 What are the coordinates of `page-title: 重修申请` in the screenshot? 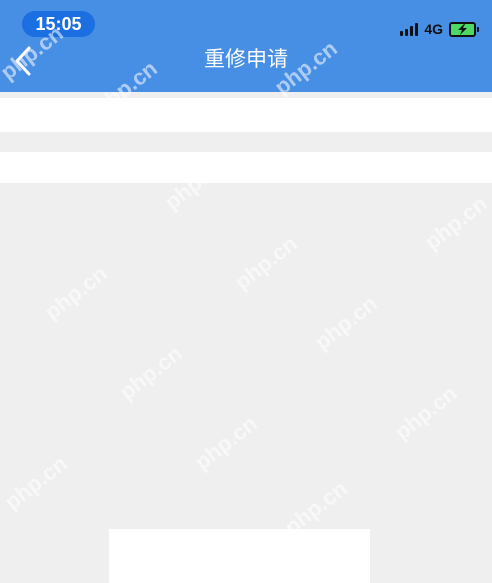 It's located at (246, 59).